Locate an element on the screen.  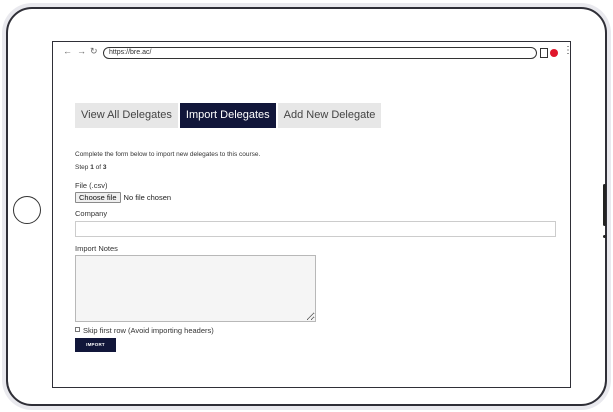
kebab-menu-icon: ⋮ is located at coordinates (566, 50).